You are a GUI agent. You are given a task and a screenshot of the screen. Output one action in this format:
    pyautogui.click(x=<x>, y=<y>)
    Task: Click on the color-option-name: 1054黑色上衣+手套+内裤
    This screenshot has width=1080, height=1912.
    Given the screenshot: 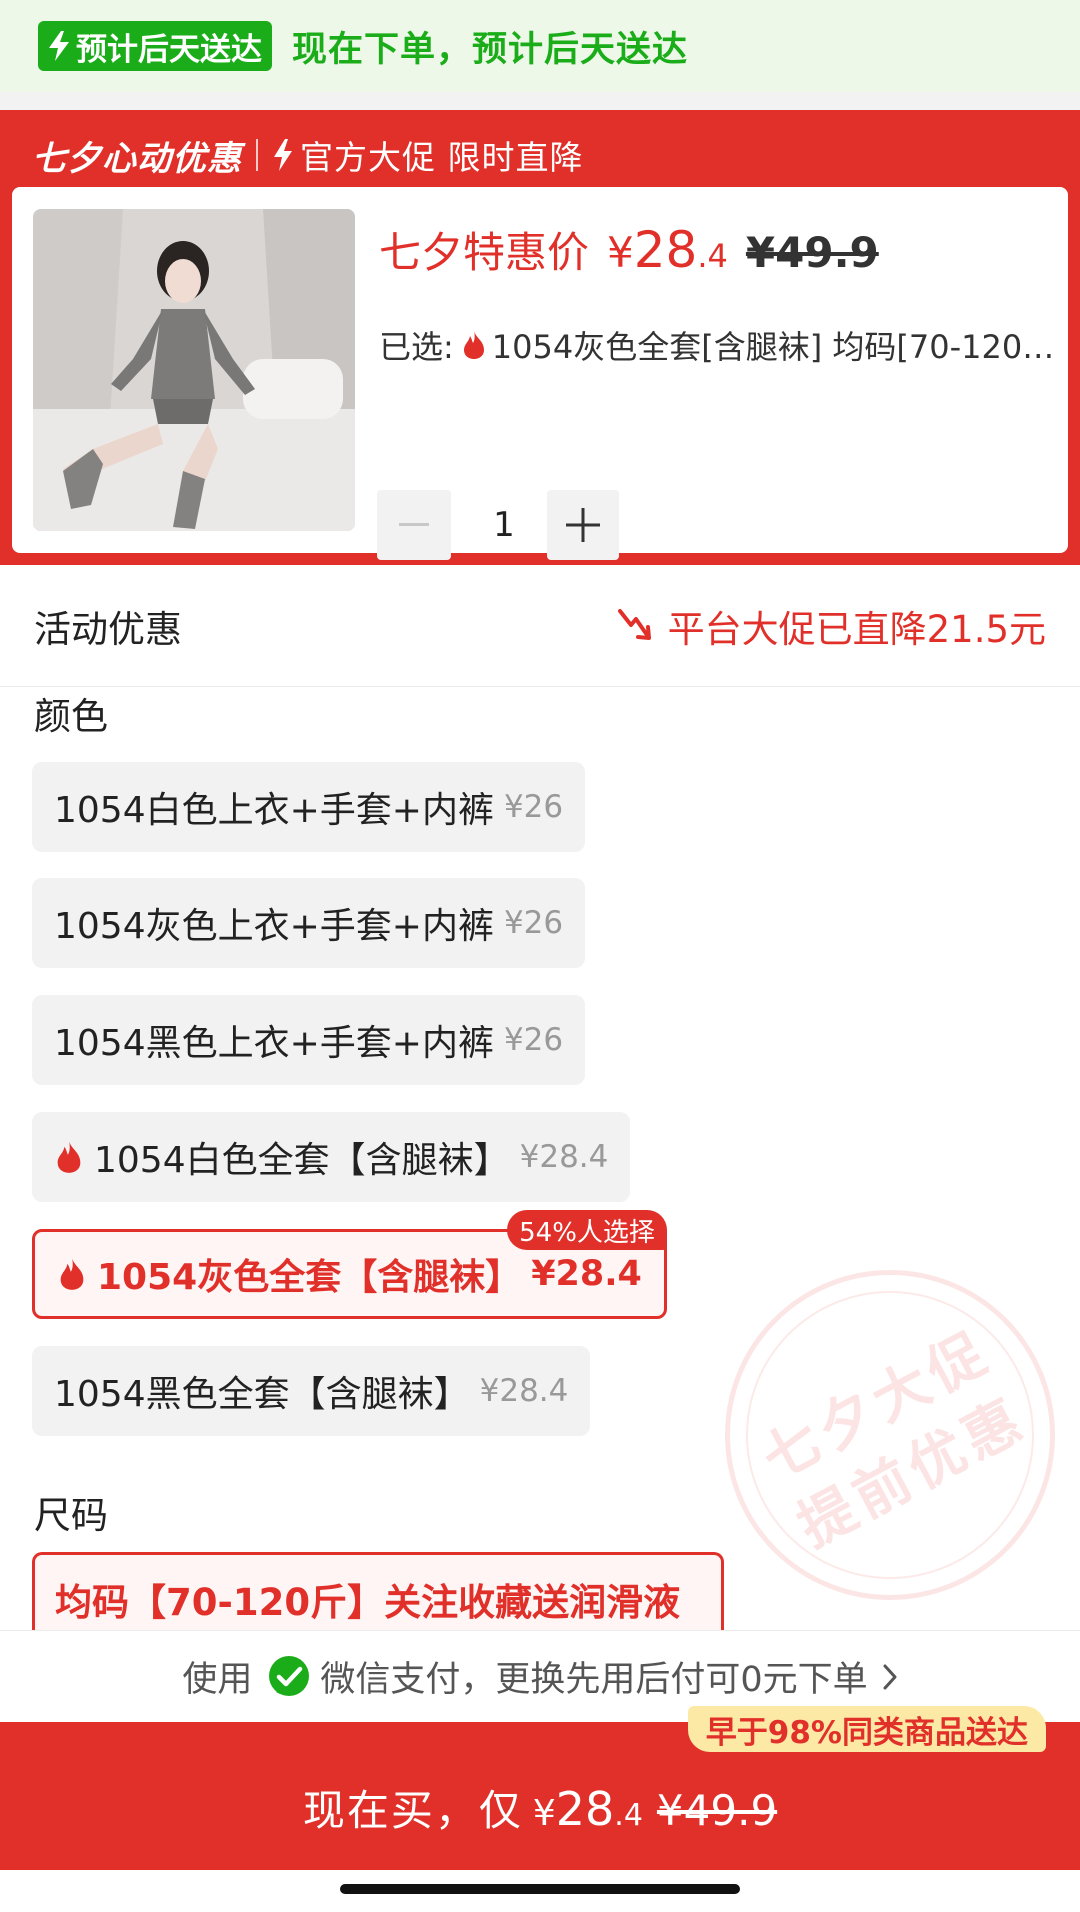 What is the action you would take?
    pyautogui.click(x=274, y=1043)
    